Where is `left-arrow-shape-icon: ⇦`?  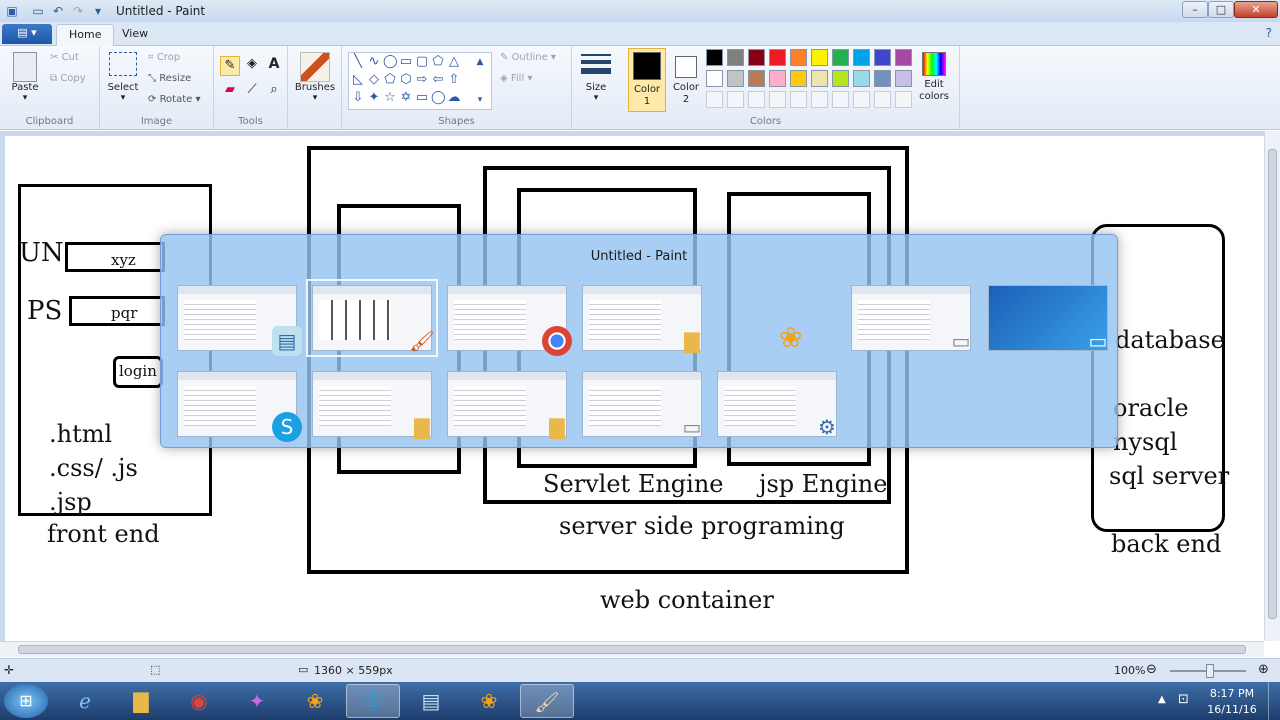 left-arrow-shape-icon: ⇦ is located at coordinates (438, 80).